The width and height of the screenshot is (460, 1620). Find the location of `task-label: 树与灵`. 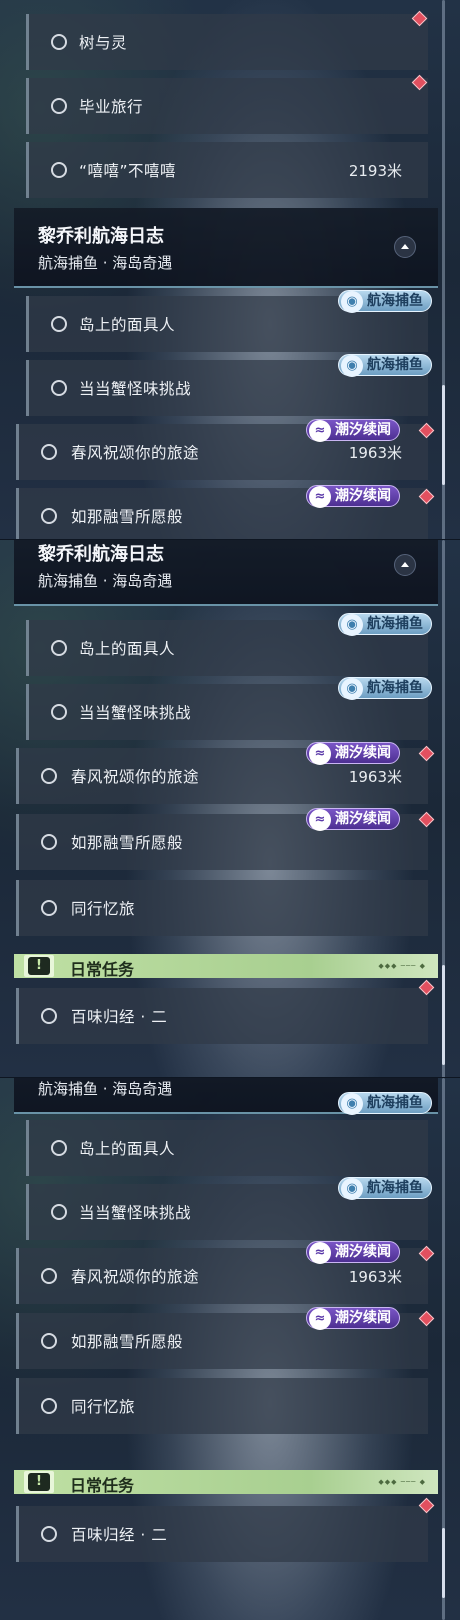

task-label: 树与灵 is located at coordinates (103, 43).